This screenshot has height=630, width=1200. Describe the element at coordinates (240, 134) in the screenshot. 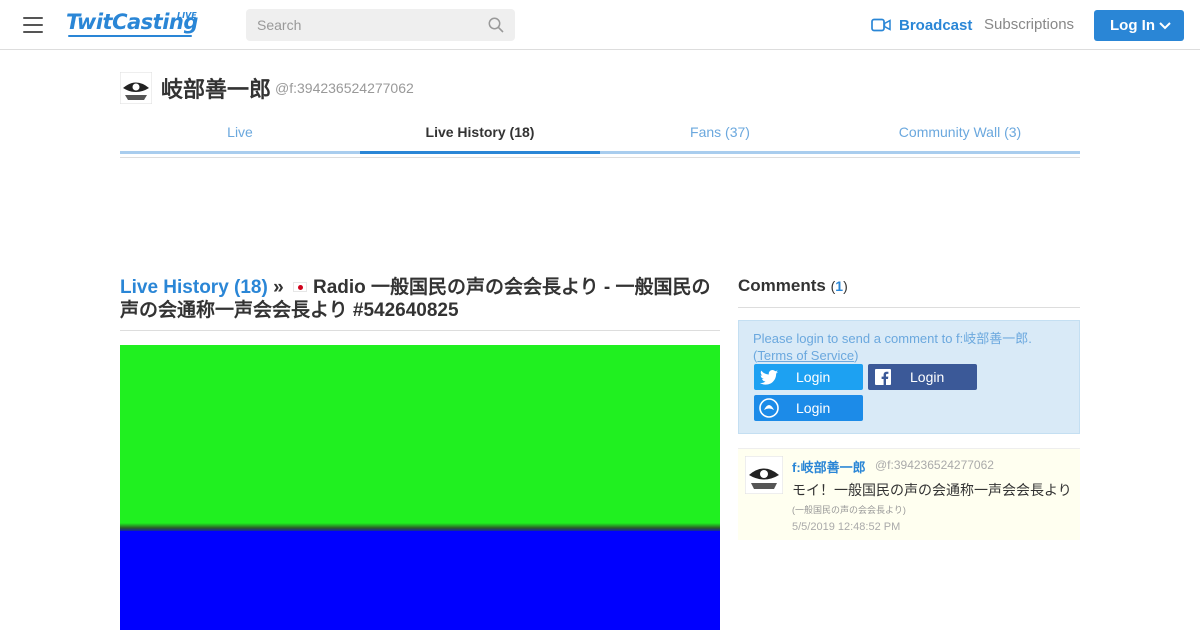

I see `tab-live: Live` at that location.